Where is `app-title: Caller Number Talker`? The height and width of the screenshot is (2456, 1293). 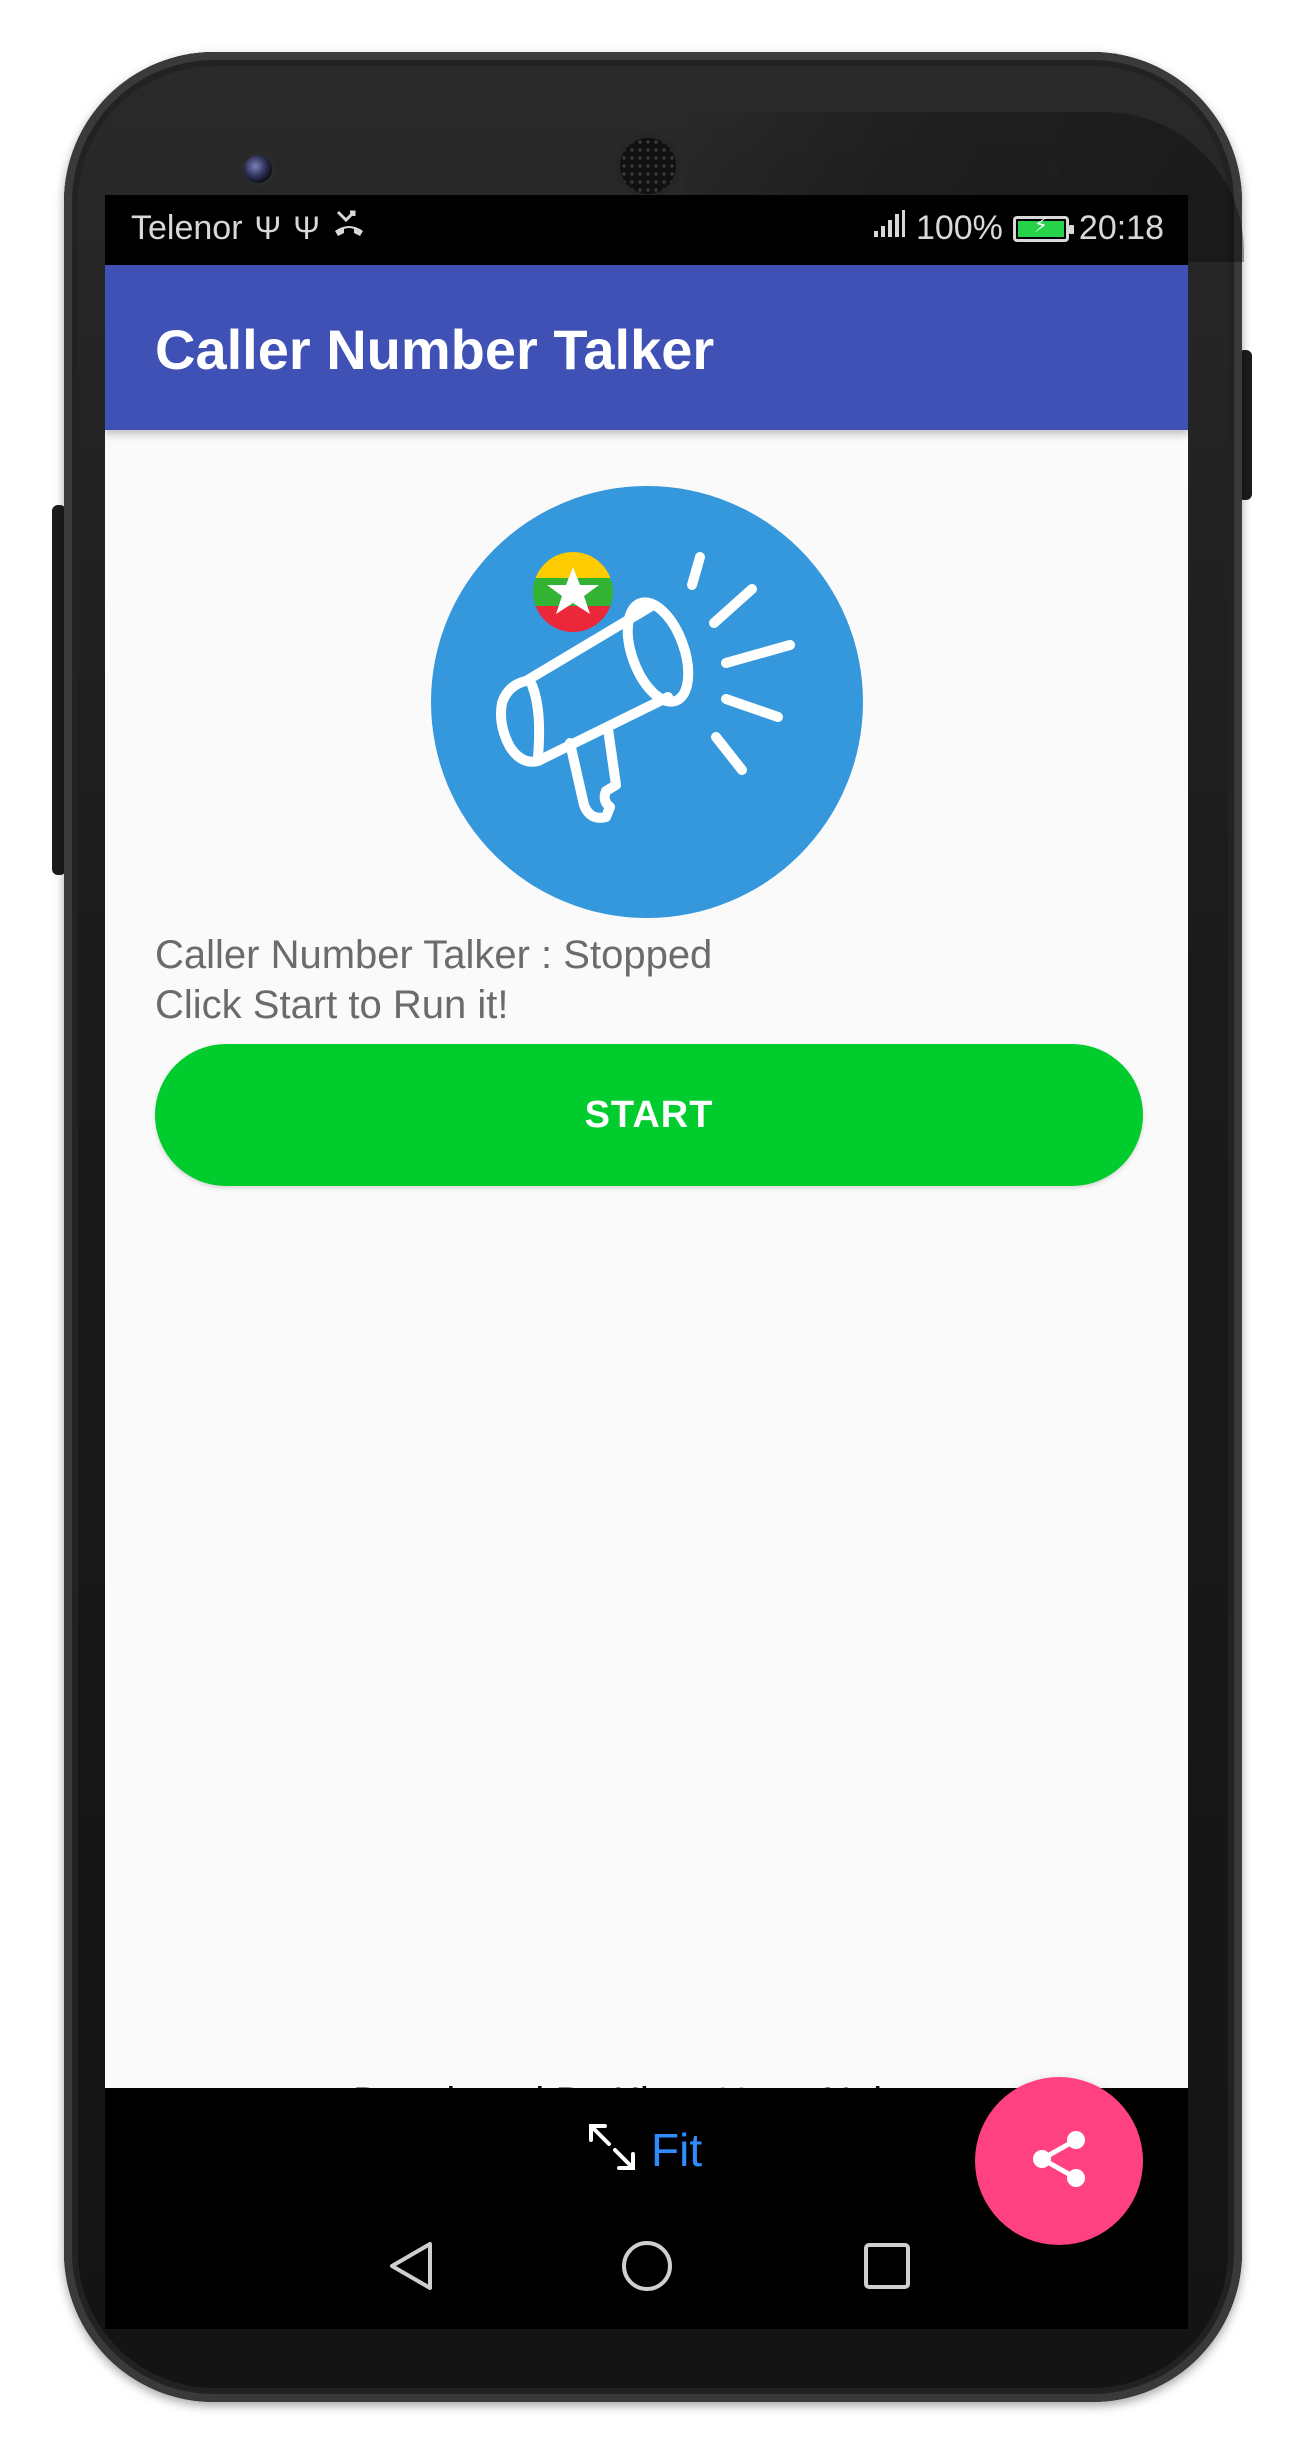
app-title: Caller Number Talker is located at coordinates (435, 349).